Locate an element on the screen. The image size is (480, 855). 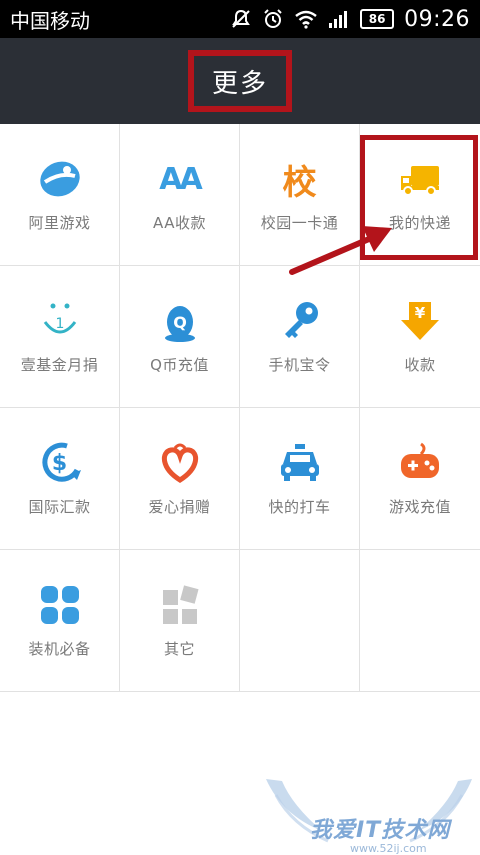
grid-item-label: 收款 is located at coordinates (420, 365).